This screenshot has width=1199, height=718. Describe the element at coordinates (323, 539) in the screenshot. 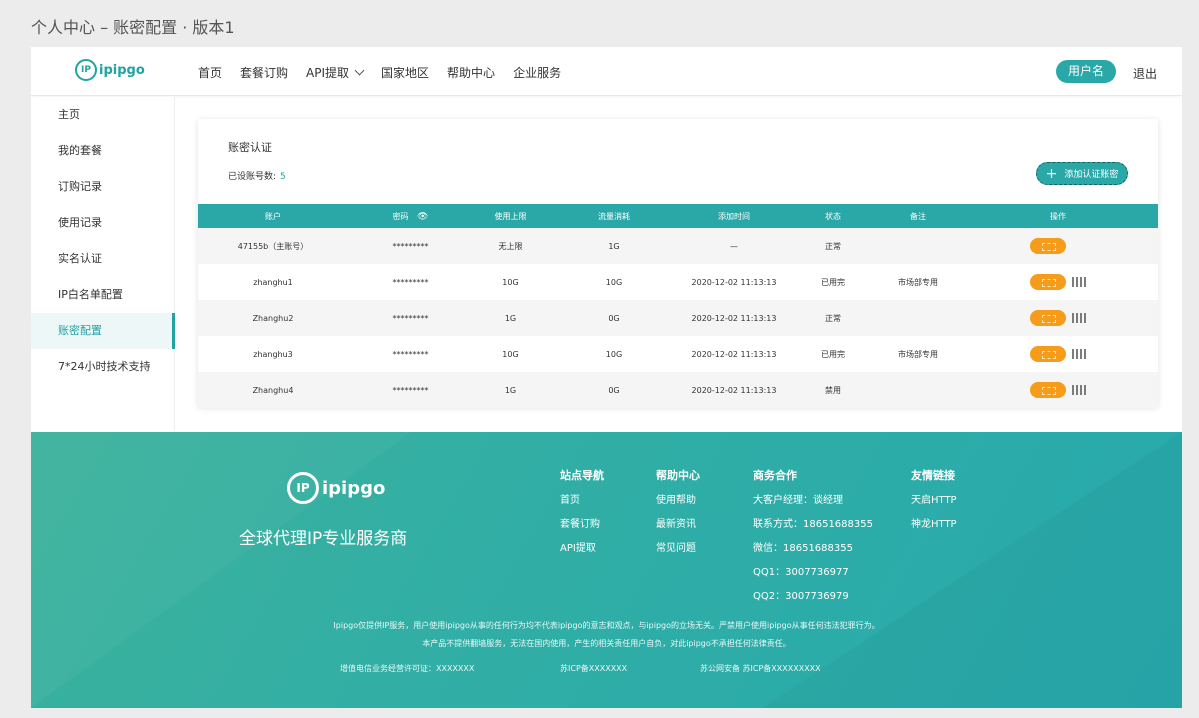

I see `footer-slogan: 全球代理IP专业服务商` at that location.